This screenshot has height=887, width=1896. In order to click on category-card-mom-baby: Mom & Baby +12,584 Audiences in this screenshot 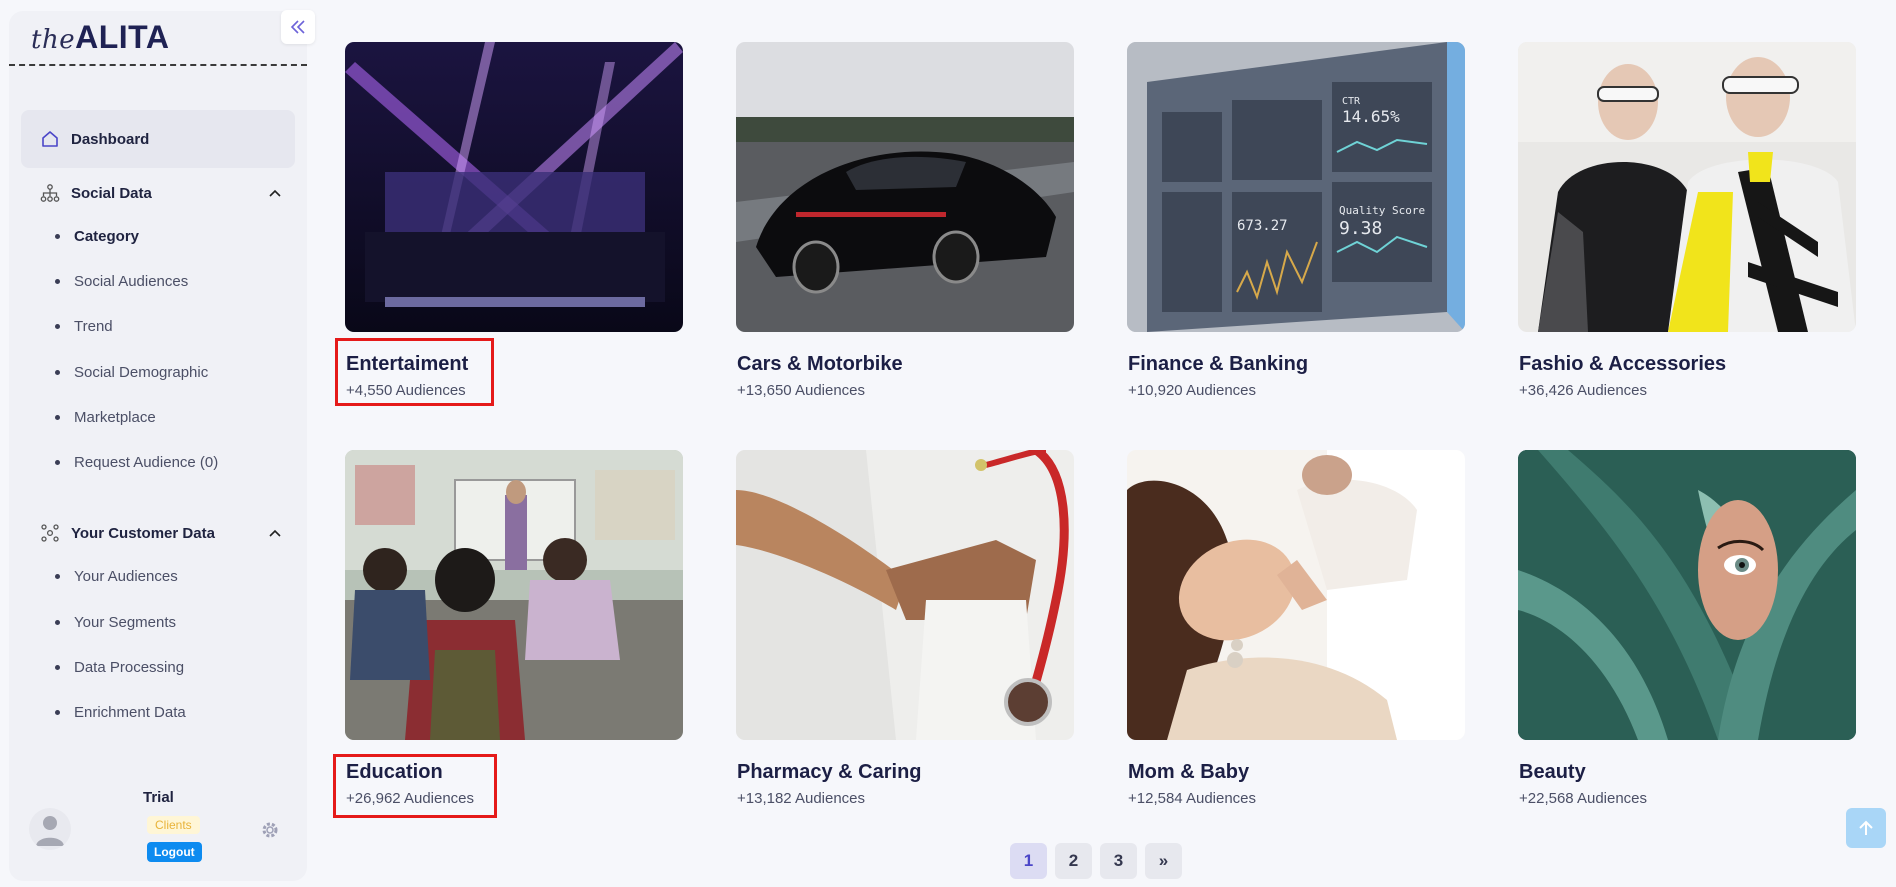, I will do `click(1296, 628)`.